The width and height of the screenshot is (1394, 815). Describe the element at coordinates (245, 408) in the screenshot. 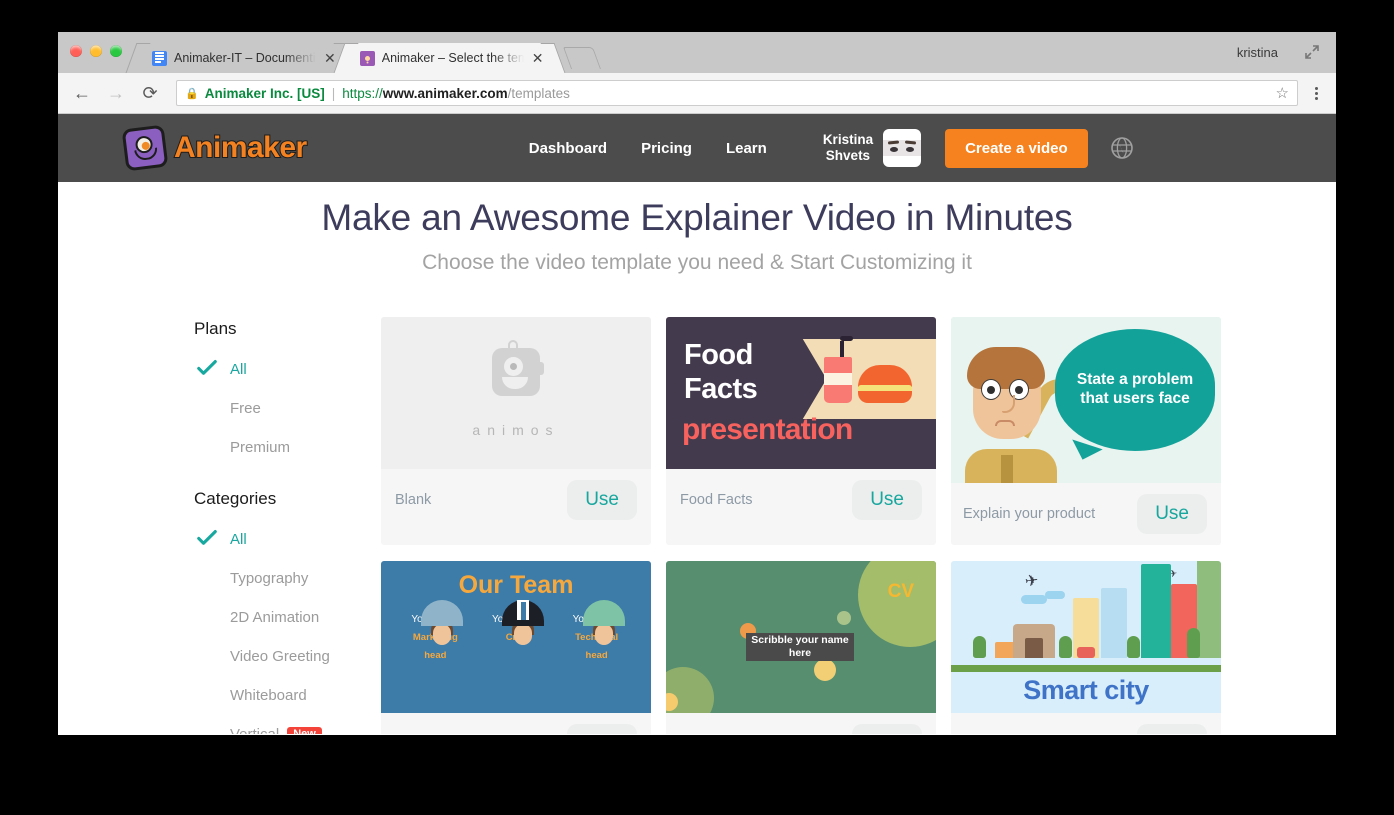

I see `sidebar-item-label: Free` at that location.